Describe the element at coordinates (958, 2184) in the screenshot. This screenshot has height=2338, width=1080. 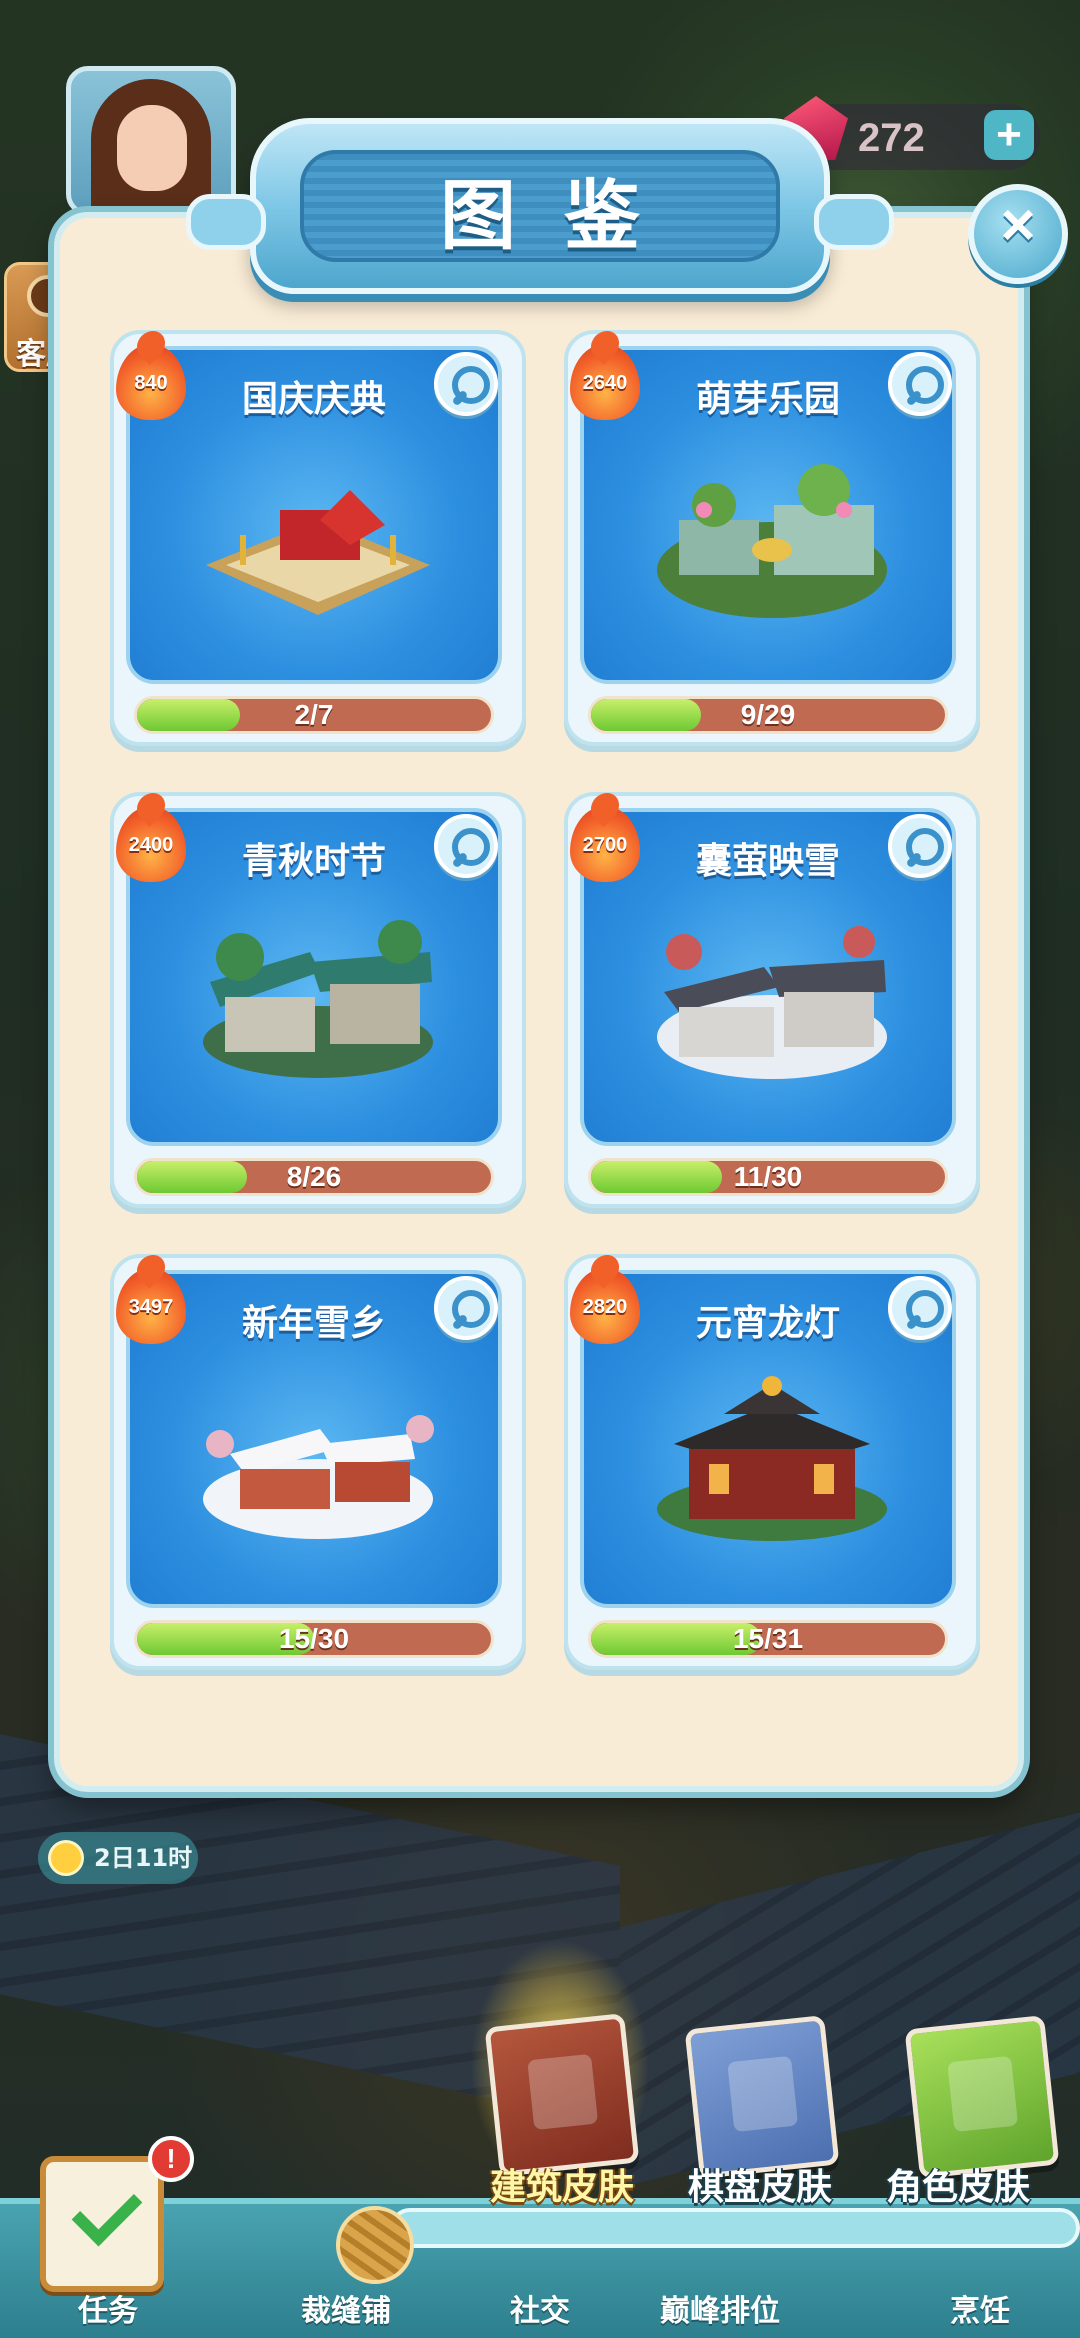
I see `tab-character-skin: 角色皮肤` at that location.